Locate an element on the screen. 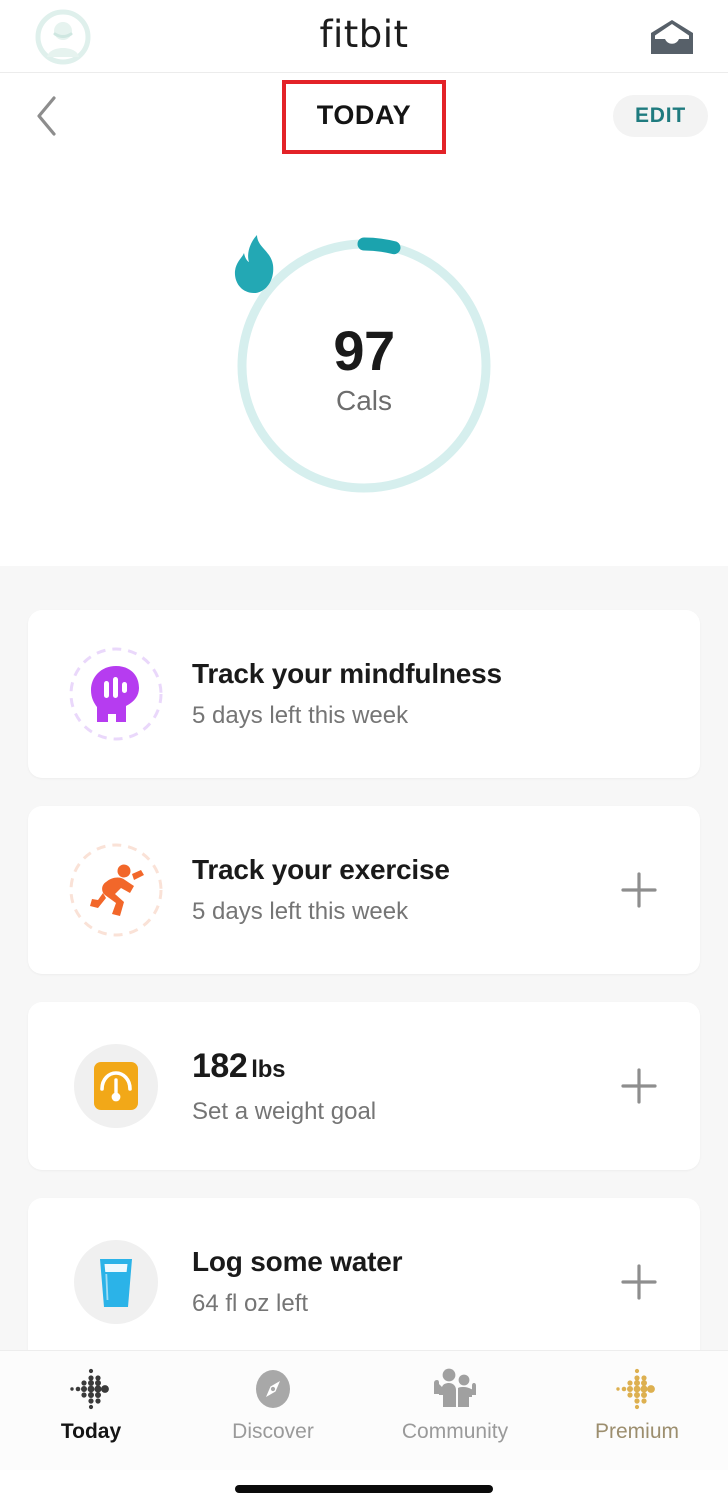 Image resolution: width=728 pixels, height=1507 pixels. tile-title: Track your exercise is located at coordinates (321, 870).